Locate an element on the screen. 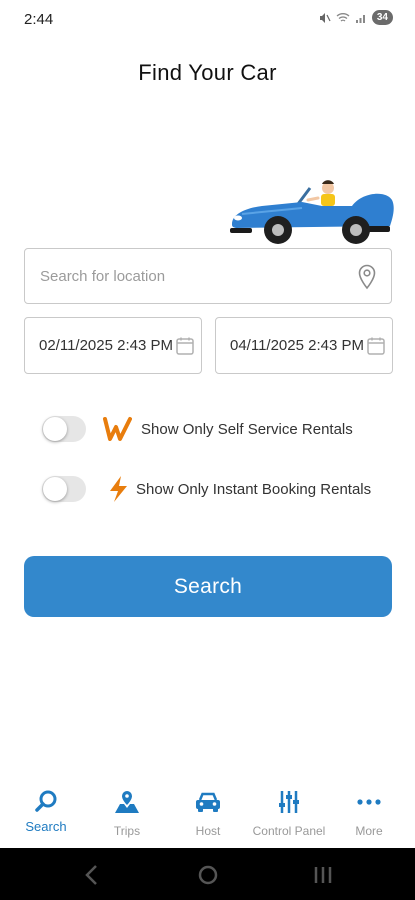  home-icon is located at coordinates (208, 875).